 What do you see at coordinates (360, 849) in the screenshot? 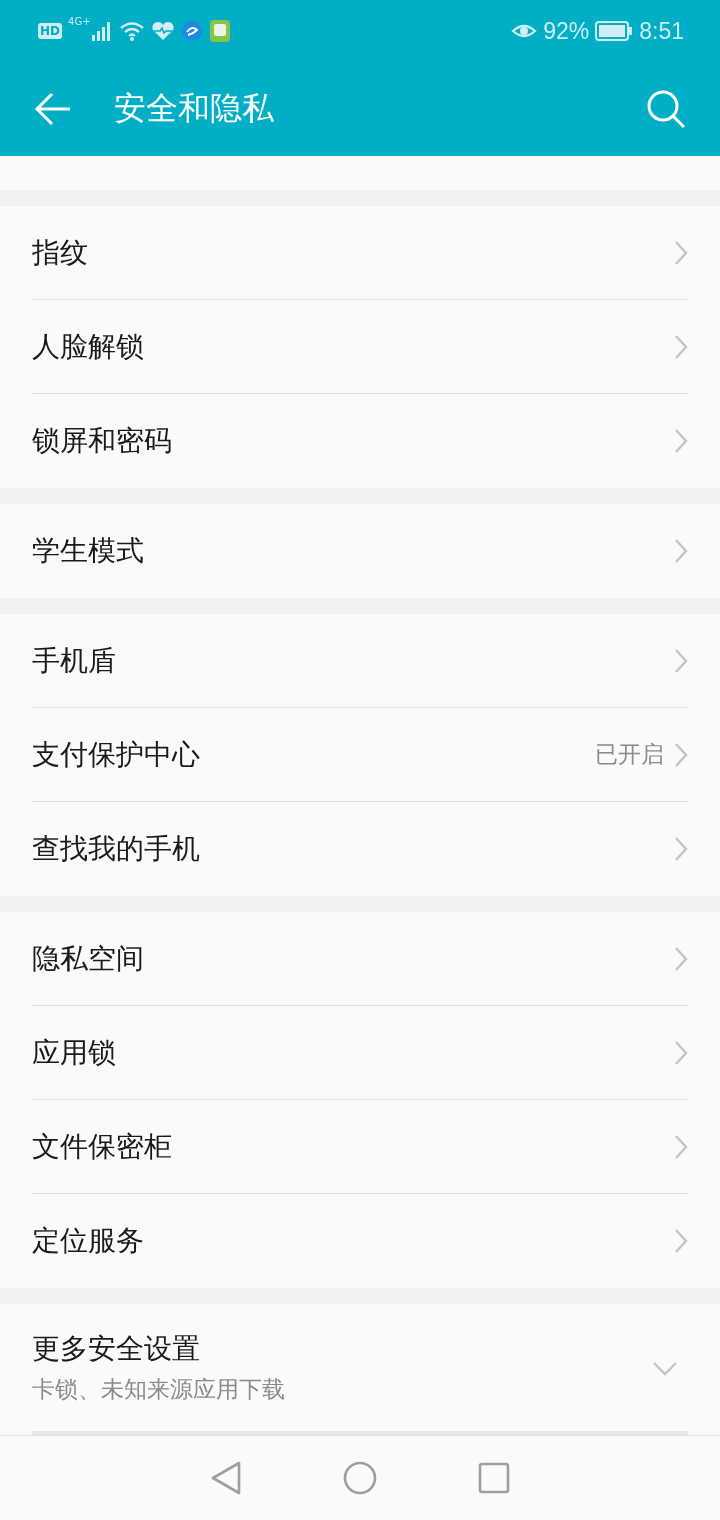
I see `settings-item: 查找我的手机` at bounding box center [360, 849].